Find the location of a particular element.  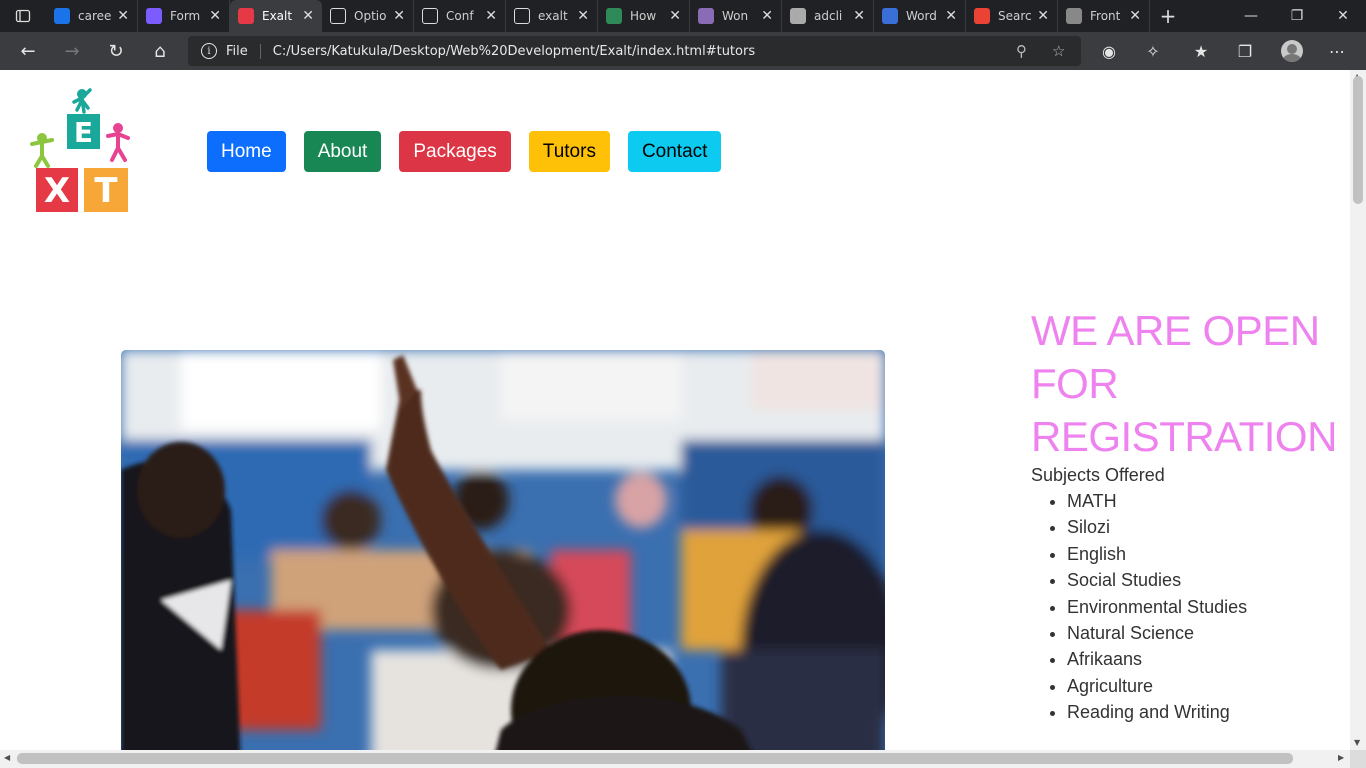

list-item: English is located at coordinates (1208, 554).